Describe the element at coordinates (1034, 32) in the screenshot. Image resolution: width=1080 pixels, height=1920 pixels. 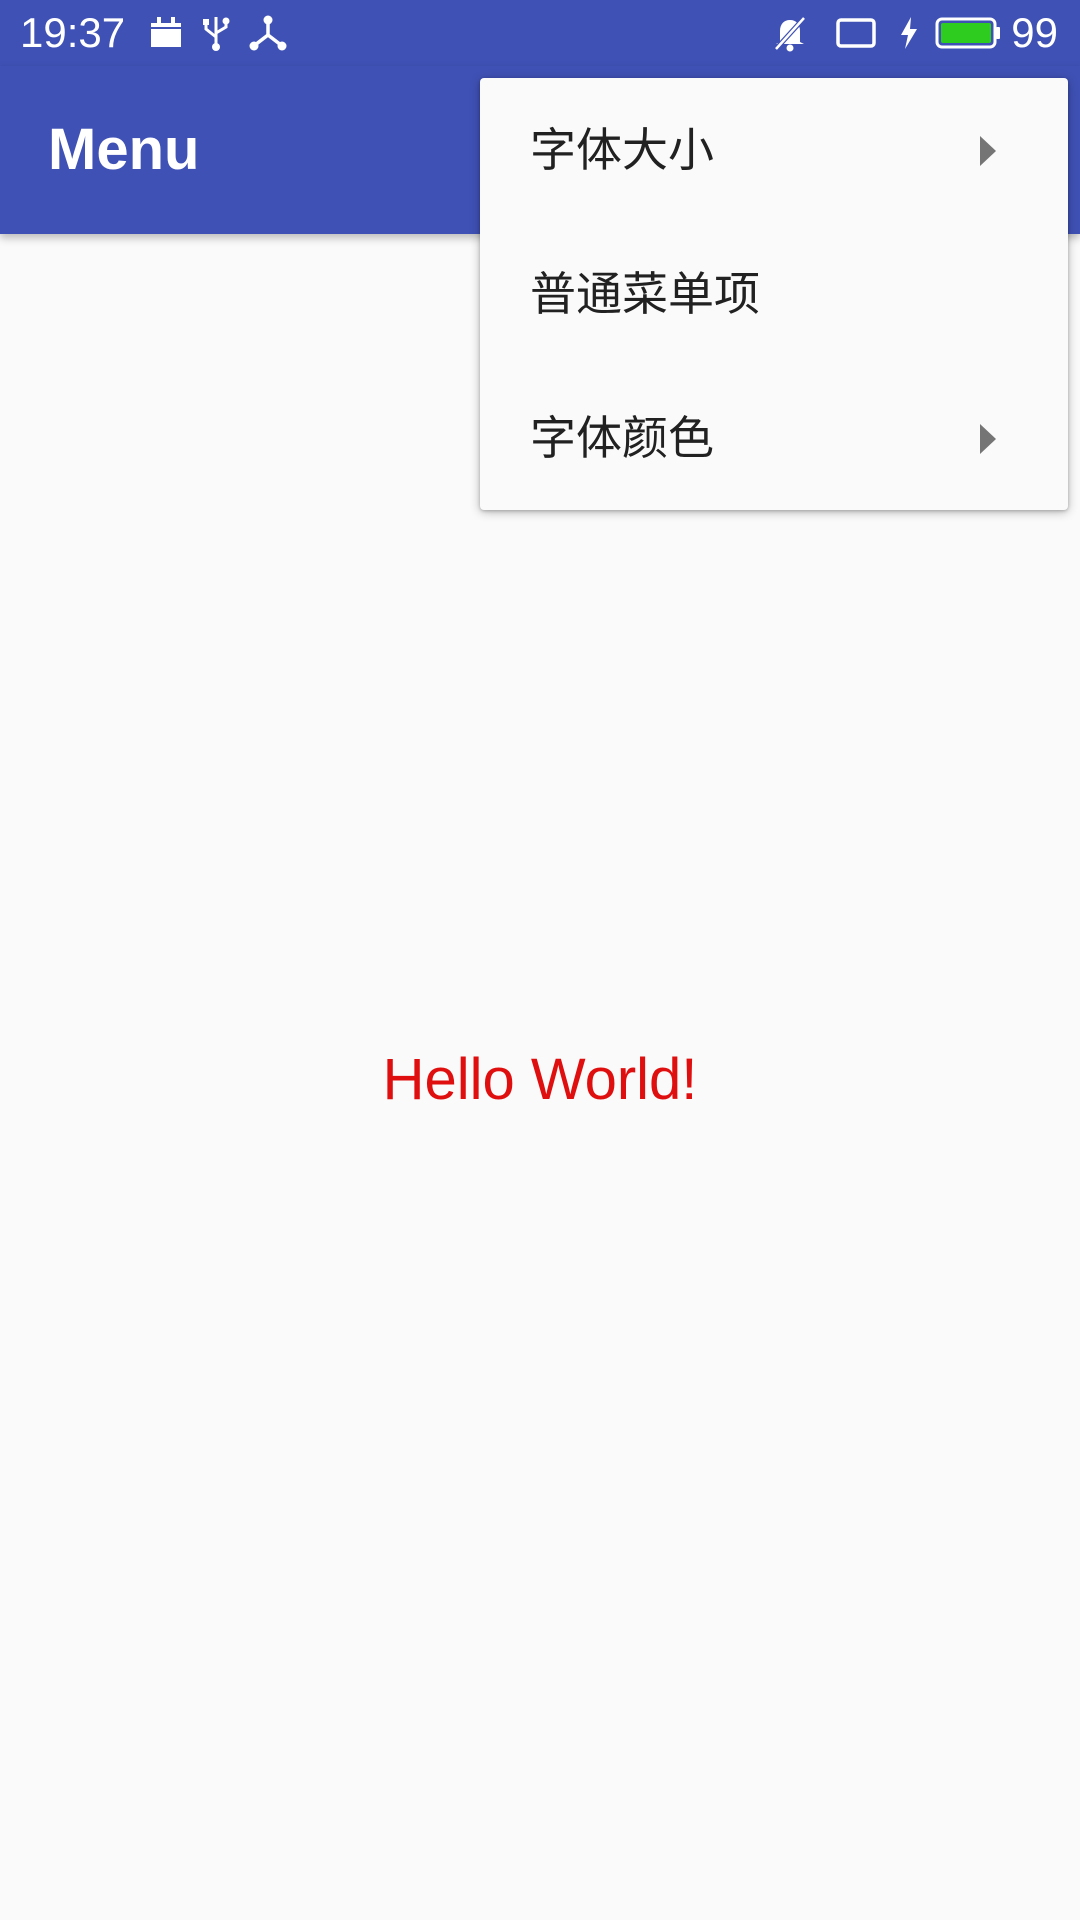
I see `battery-percent: 99` at that location.